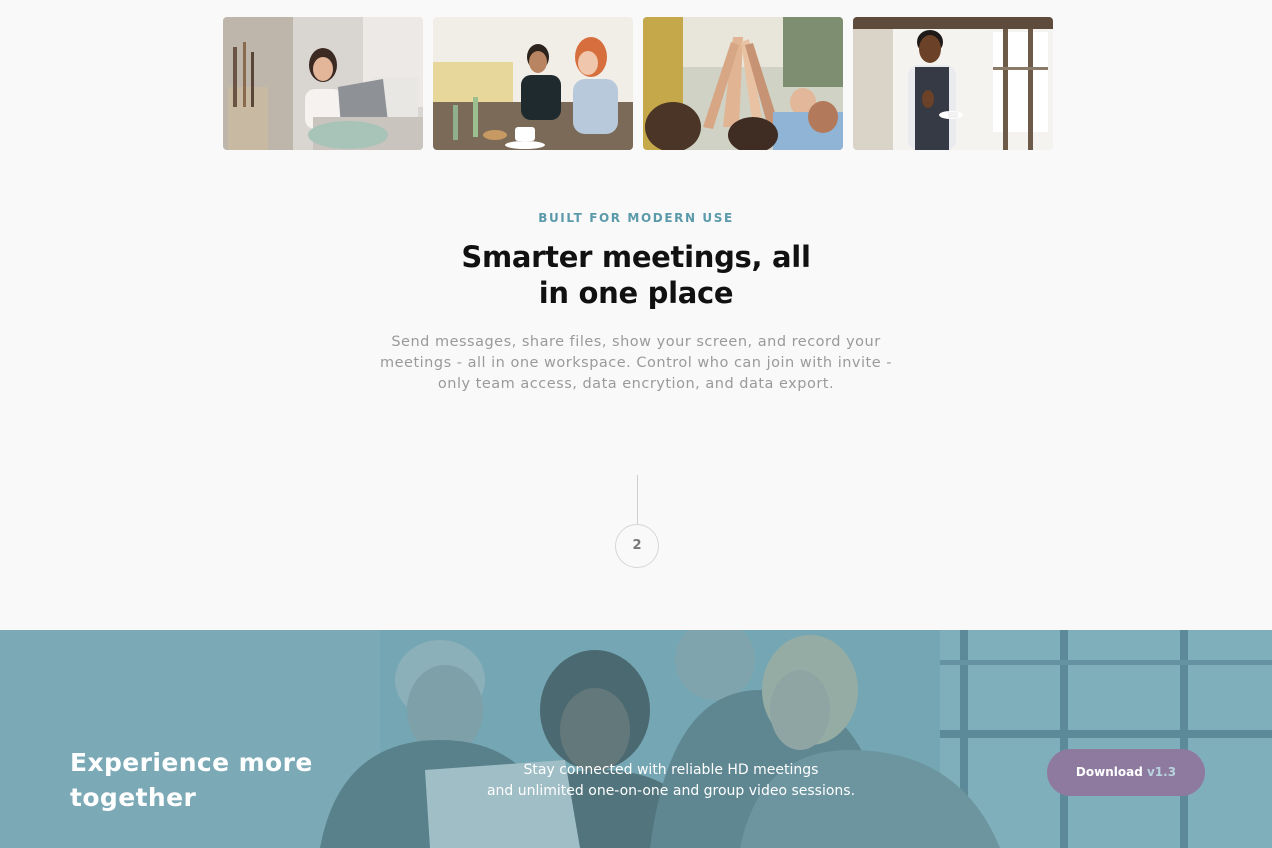 This screenshot has width=1272, height=848. Describe the element at coordinates (1161, 772) in the screenshot. I see `download-button-version: v1.3` at that location.